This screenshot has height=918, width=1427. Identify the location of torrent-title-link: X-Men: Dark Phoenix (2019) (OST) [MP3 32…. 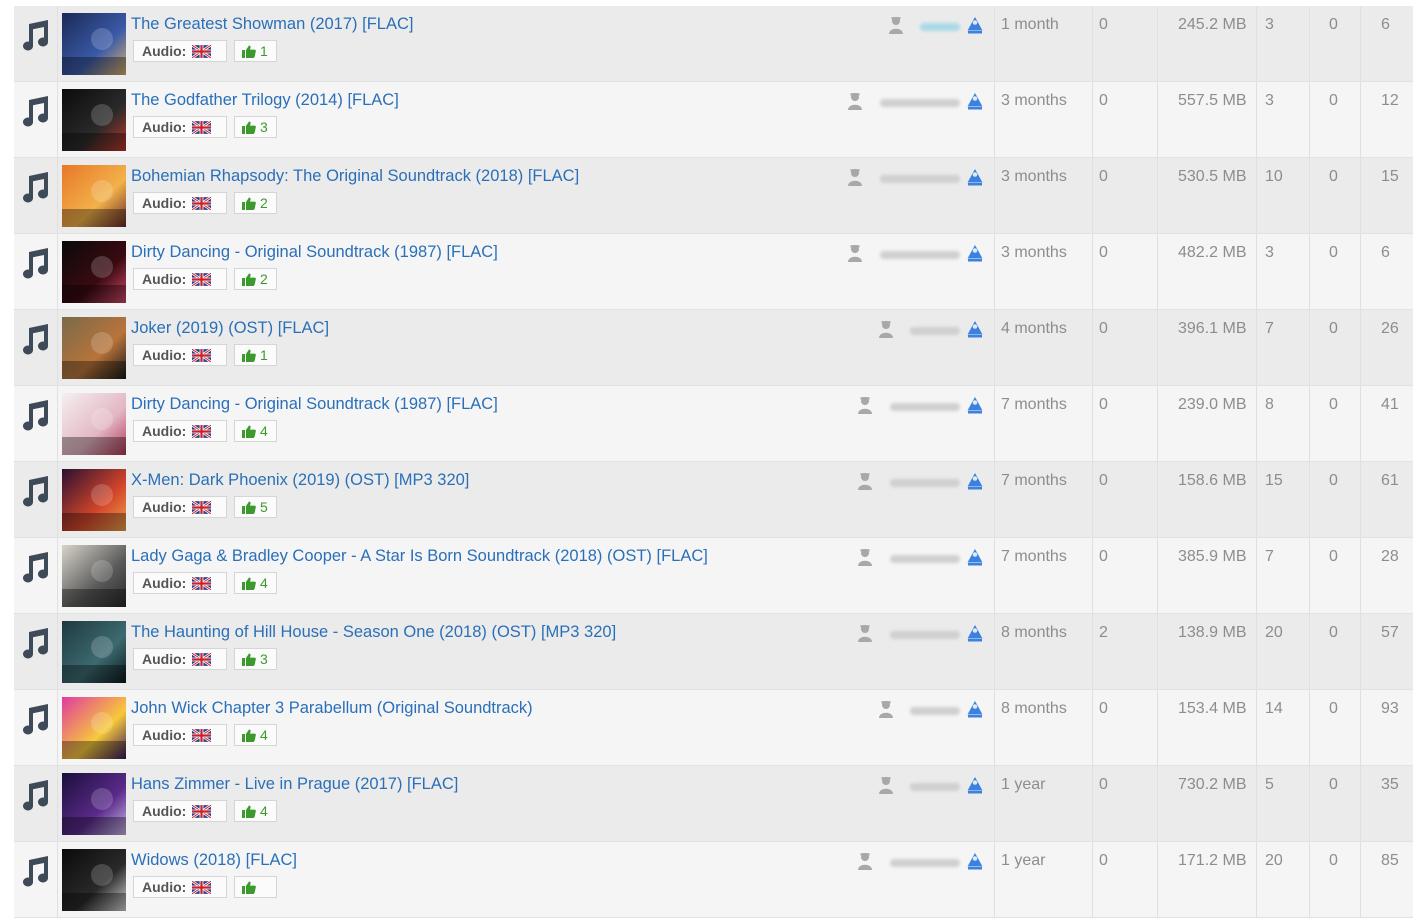
(300, 480).